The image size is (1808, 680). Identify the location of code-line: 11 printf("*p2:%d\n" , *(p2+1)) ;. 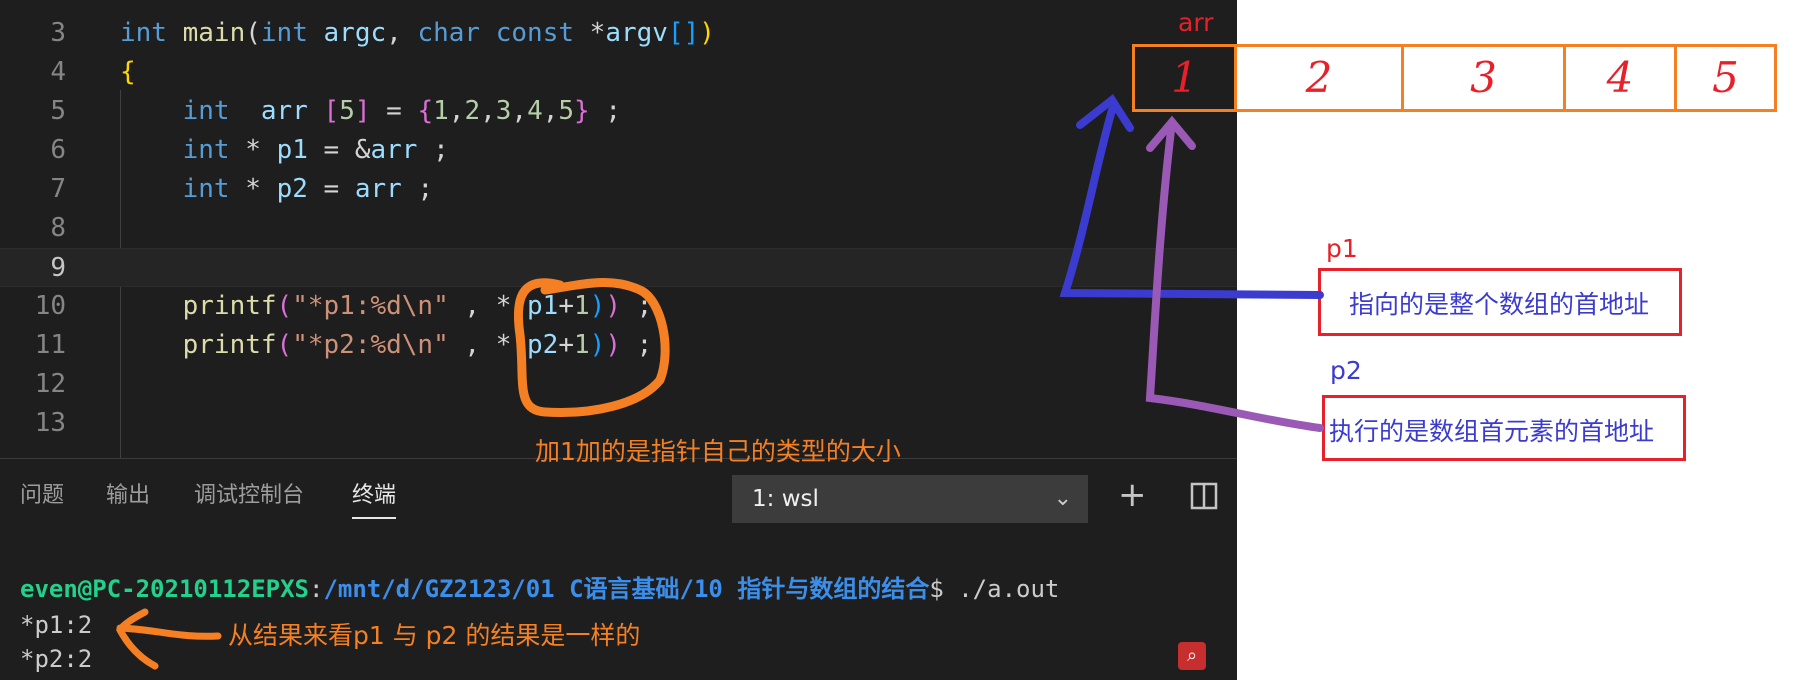
(618, 345).